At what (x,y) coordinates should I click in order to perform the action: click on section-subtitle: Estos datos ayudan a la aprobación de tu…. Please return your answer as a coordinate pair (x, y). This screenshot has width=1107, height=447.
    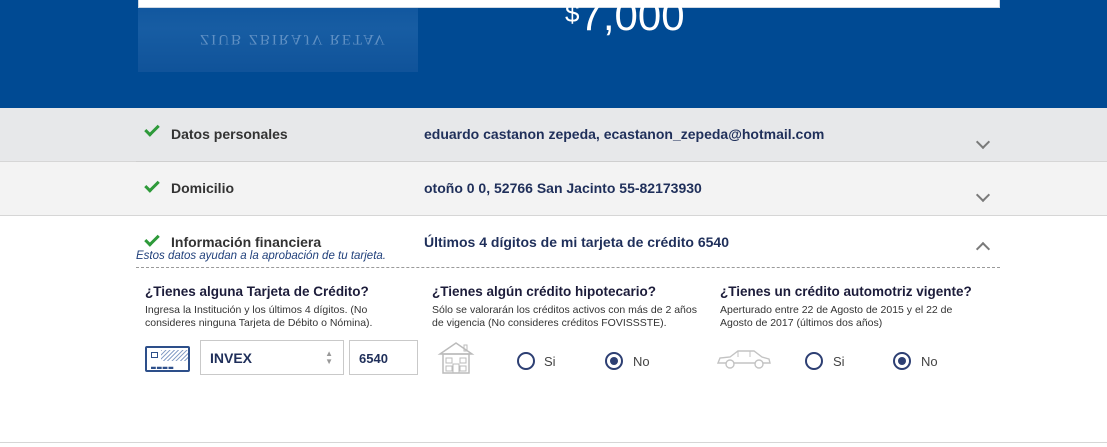
    Looking at the image, I should click on (261, 256).